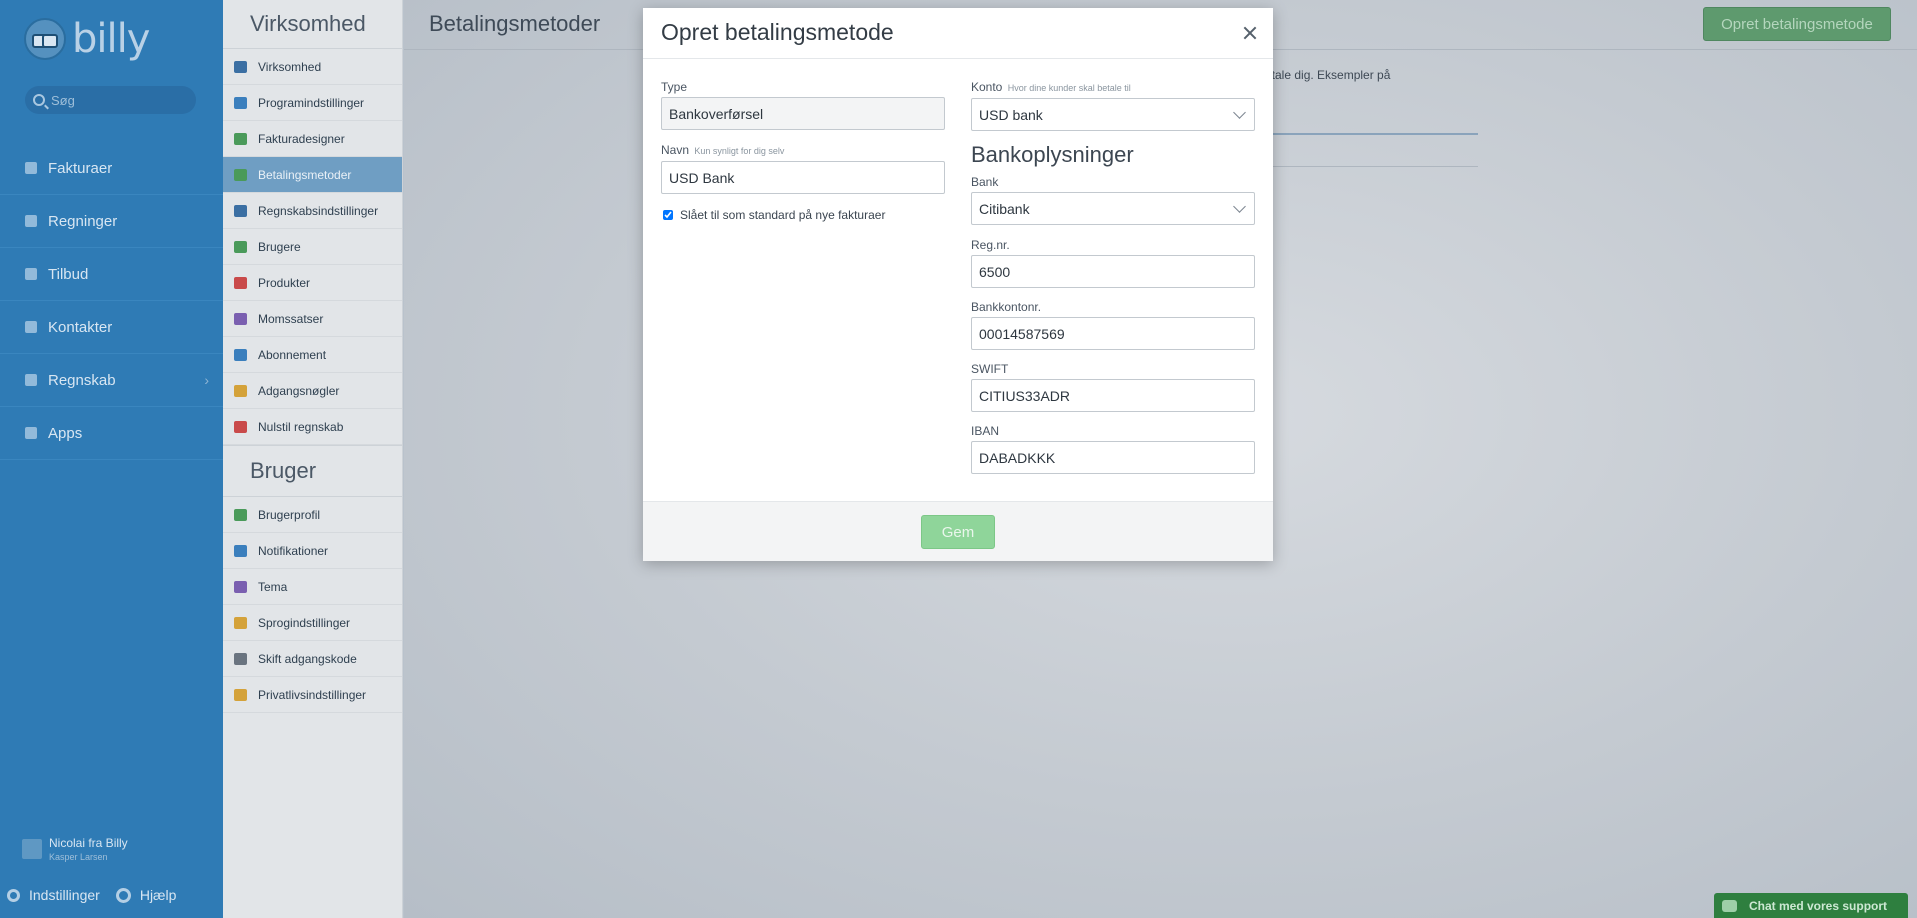 This screenshot has width=1917, height=918. I want to click on settings-item-virksomhed: Virksomhed, so click(312, 67).